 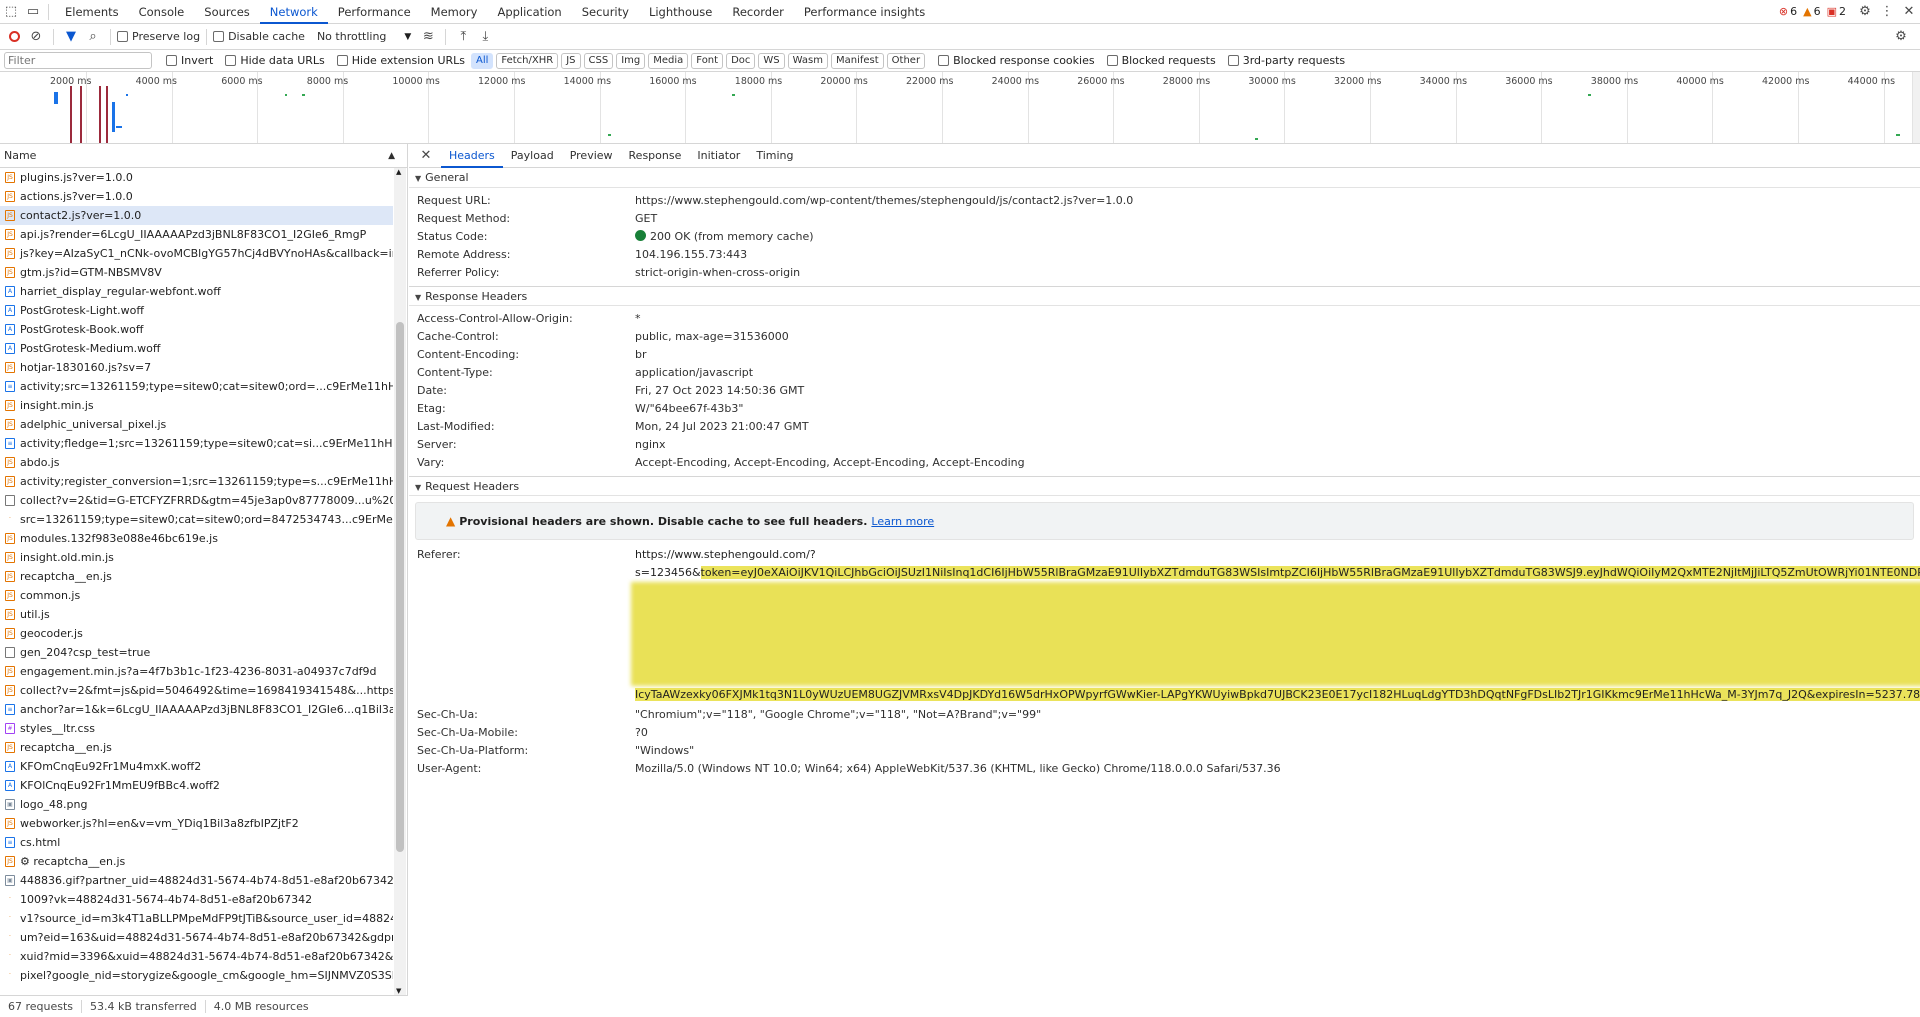 I want to click on request-row: # styles__ltr.css, so click(x=196, y=728).